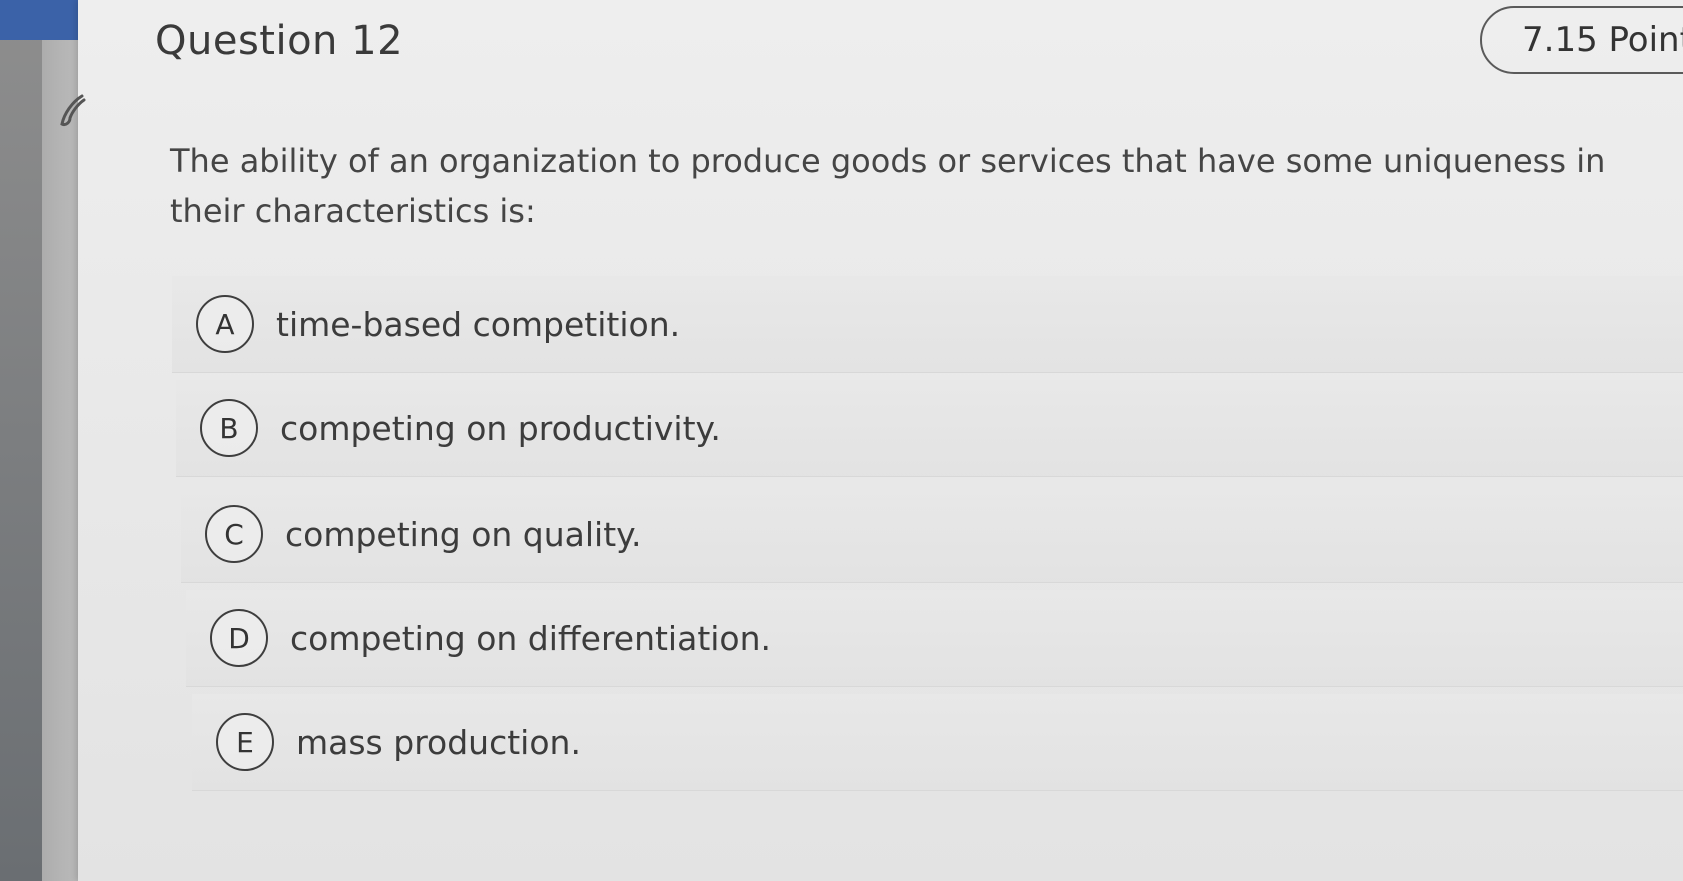  Describe the element at coordinates (934, 638) in the screenshot. I see `answer-option-d: D competing on differentiation.` at that location.